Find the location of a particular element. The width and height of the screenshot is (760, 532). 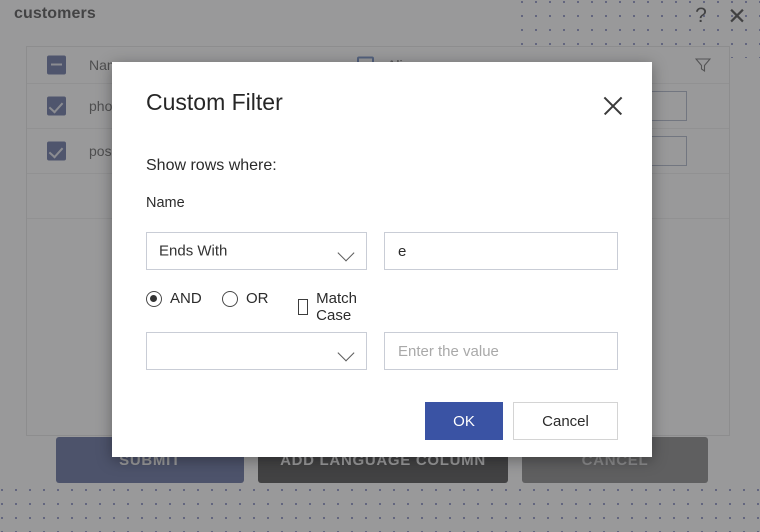

operator-select-1-value: Ends With is located at coordinates (193, 251).